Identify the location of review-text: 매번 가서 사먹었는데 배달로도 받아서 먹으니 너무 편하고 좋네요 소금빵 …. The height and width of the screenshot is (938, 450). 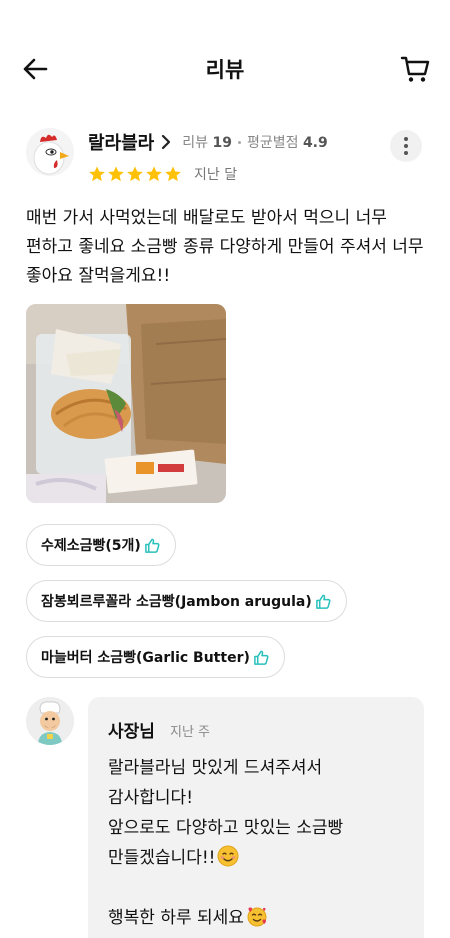
(225, 247).